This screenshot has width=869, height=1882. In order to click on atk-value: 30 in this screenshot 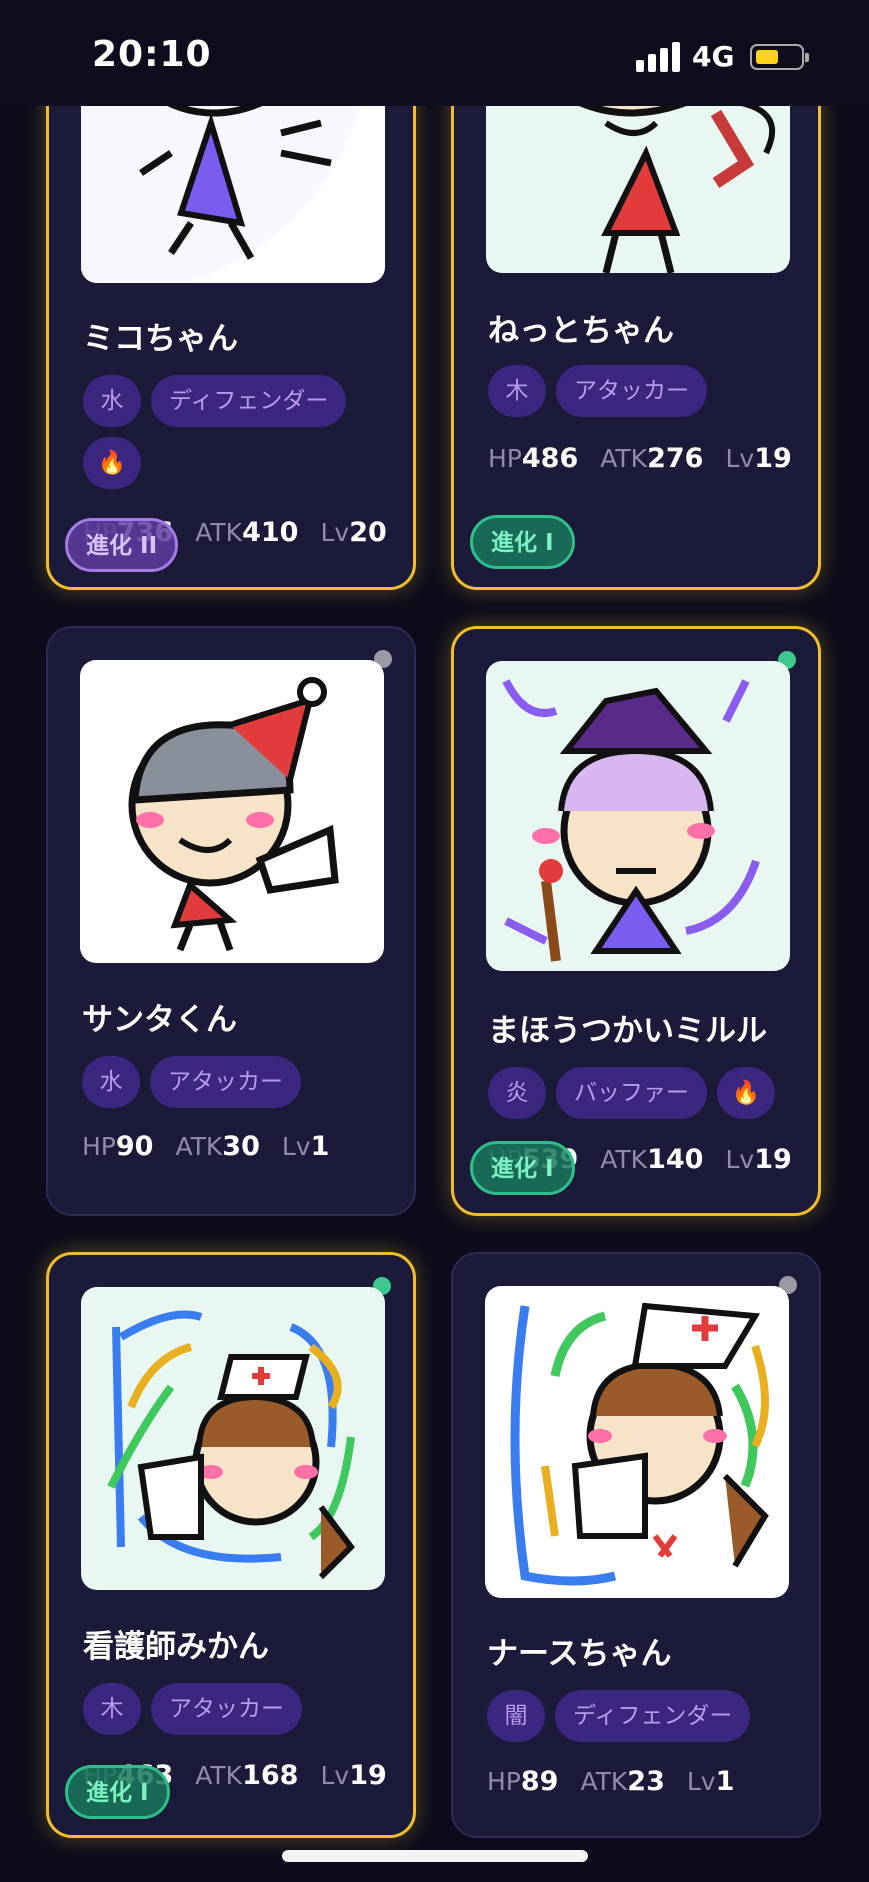, I will do `click(241, 1146)`.